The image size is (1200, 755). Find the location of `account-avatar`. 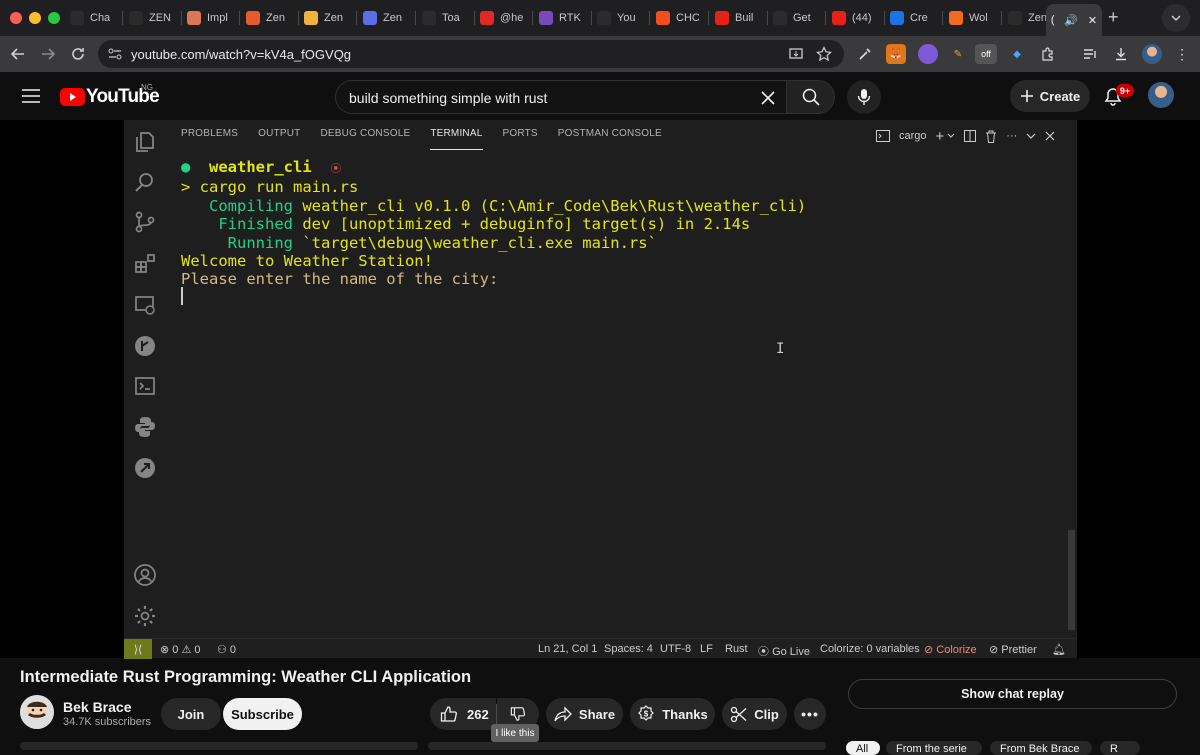

account-avatar is located at coordinates (1161, 95).